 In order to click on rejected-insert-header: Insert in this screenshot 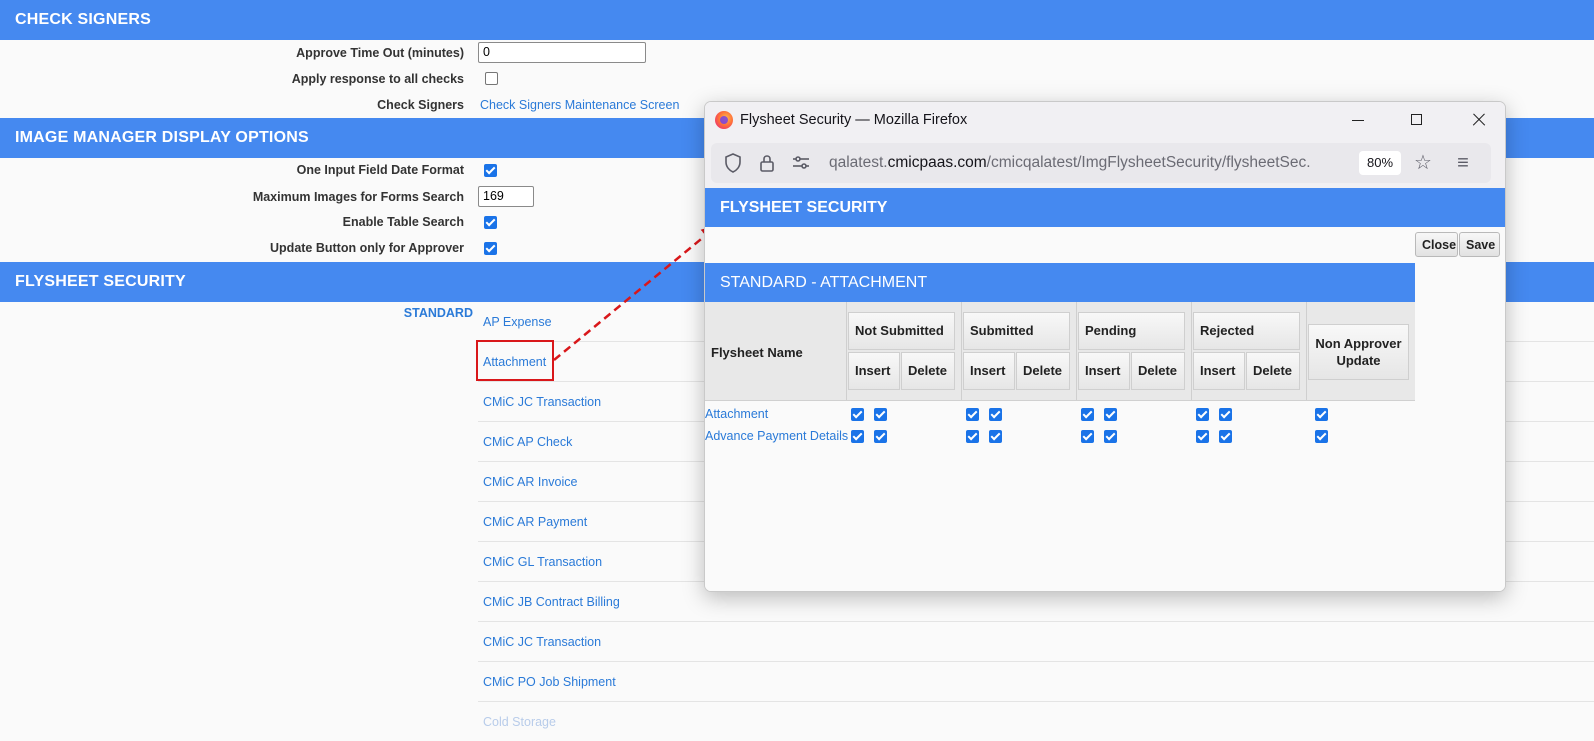, I will do `click(1219, 371)`.